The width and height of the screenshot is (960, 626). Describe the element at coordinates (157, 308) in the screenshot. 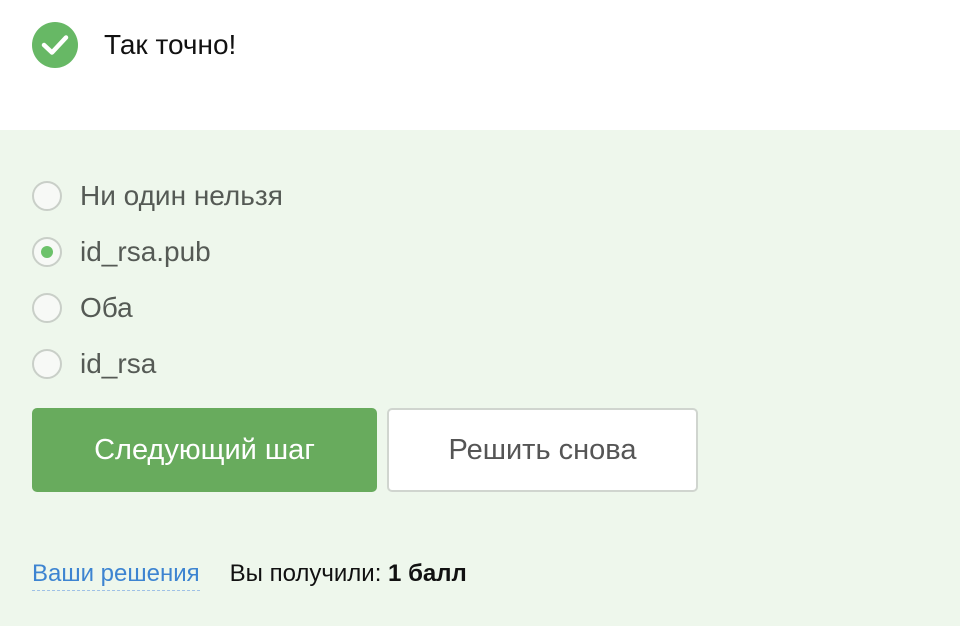

I see `answer-option: Оба` at that location.